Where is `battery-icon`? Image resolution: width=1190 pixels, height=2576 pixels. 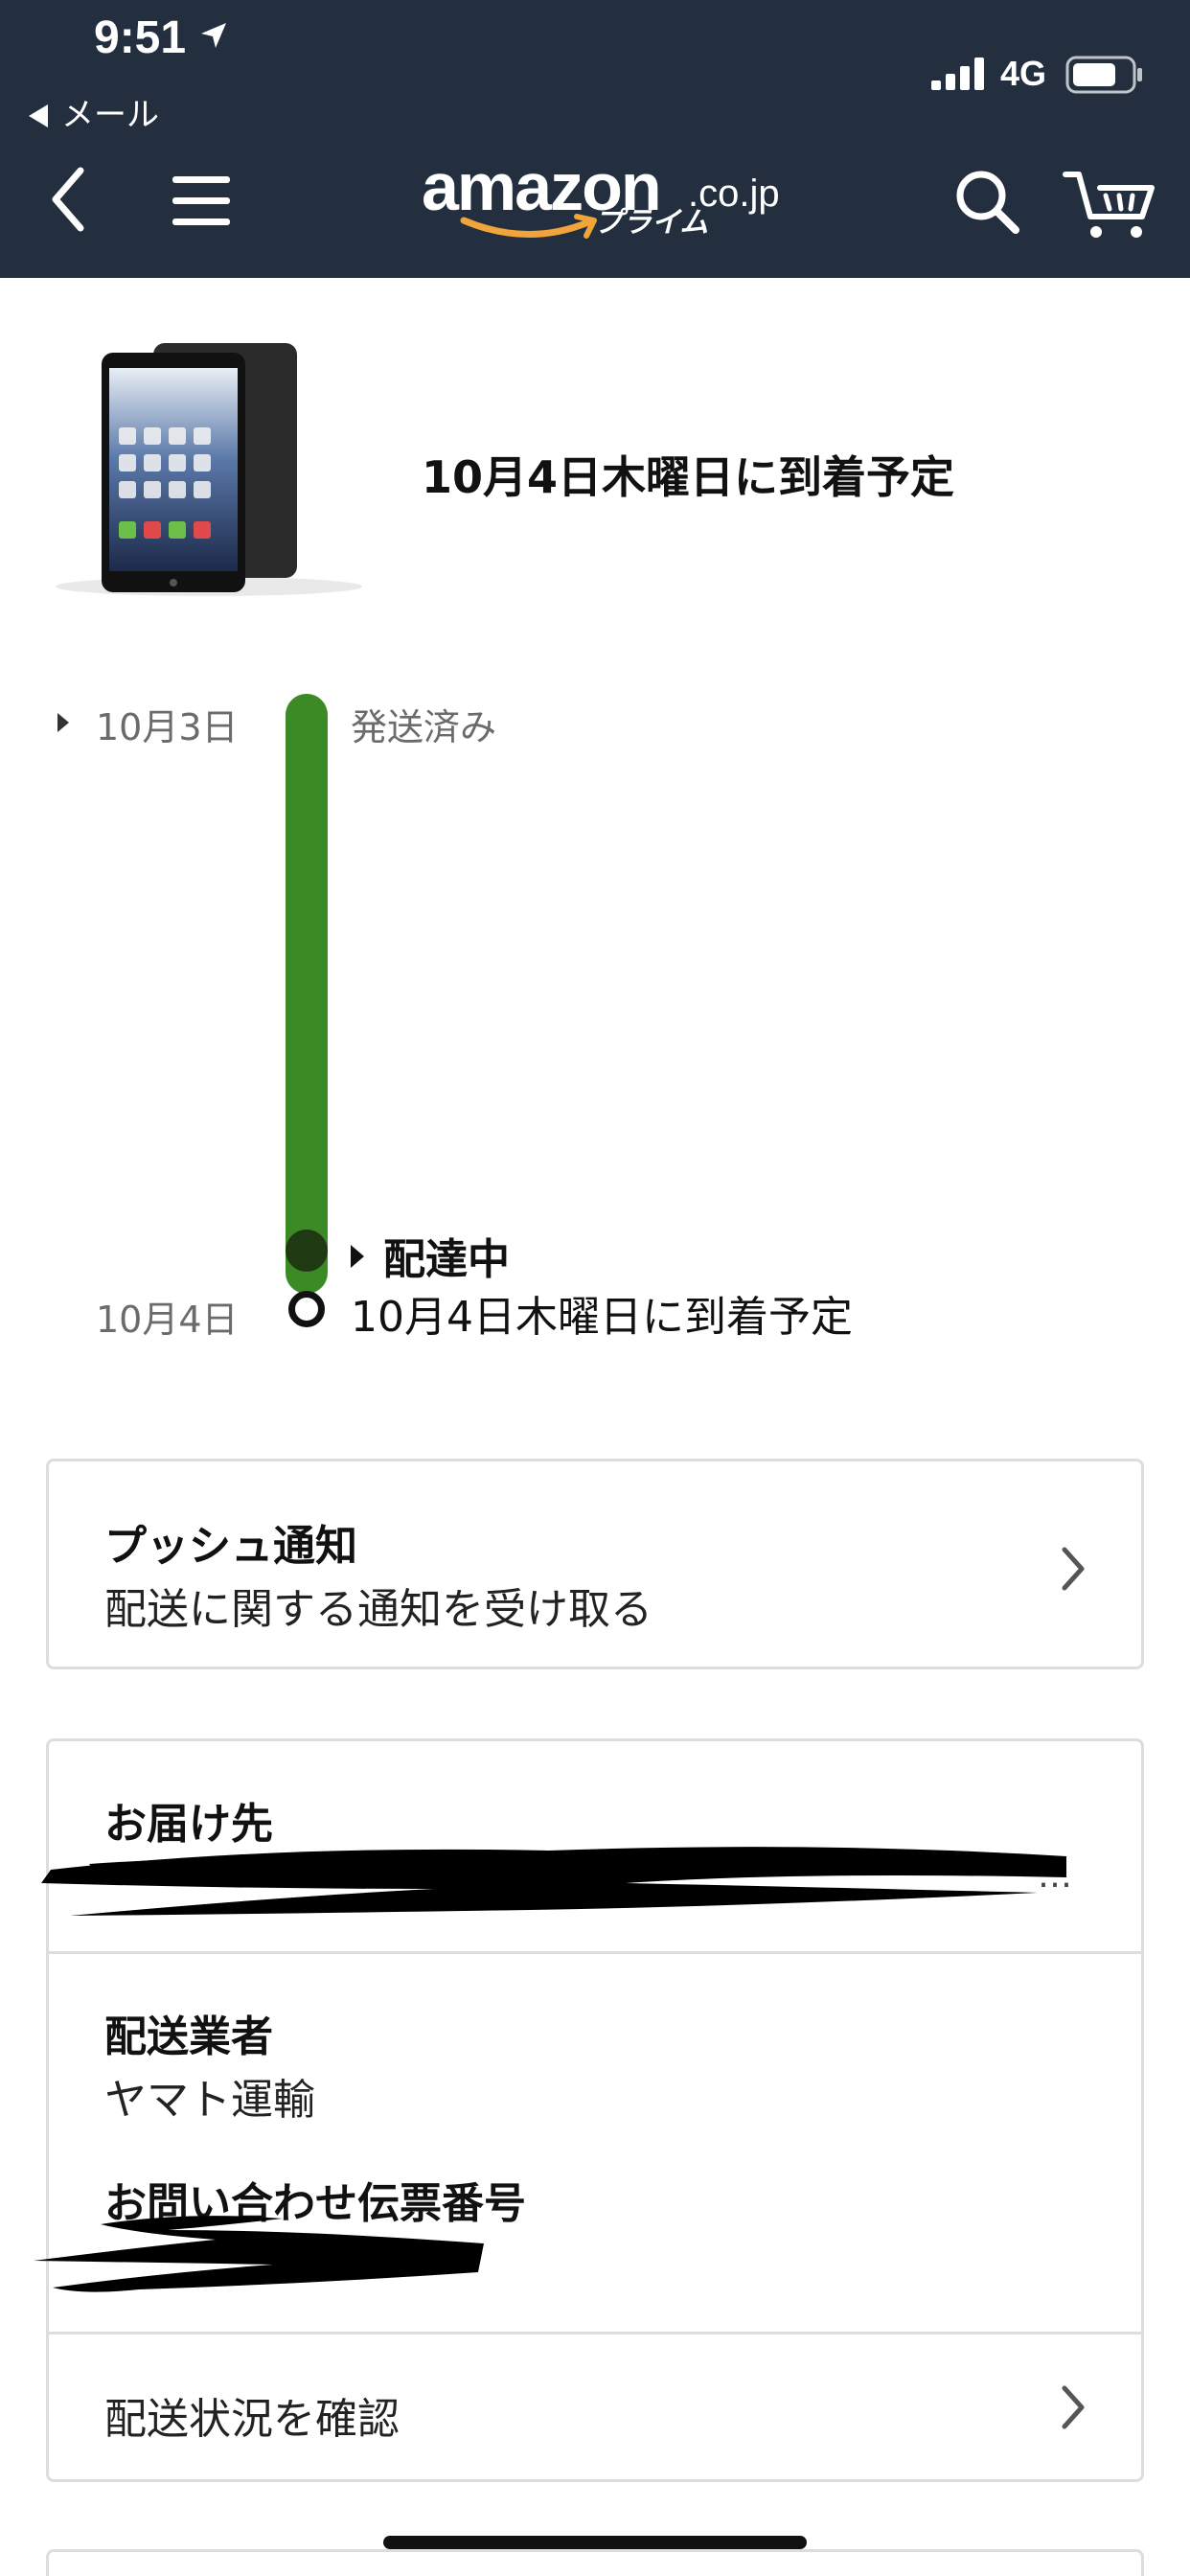
battery-icon is located at coordinates (1104, 77).